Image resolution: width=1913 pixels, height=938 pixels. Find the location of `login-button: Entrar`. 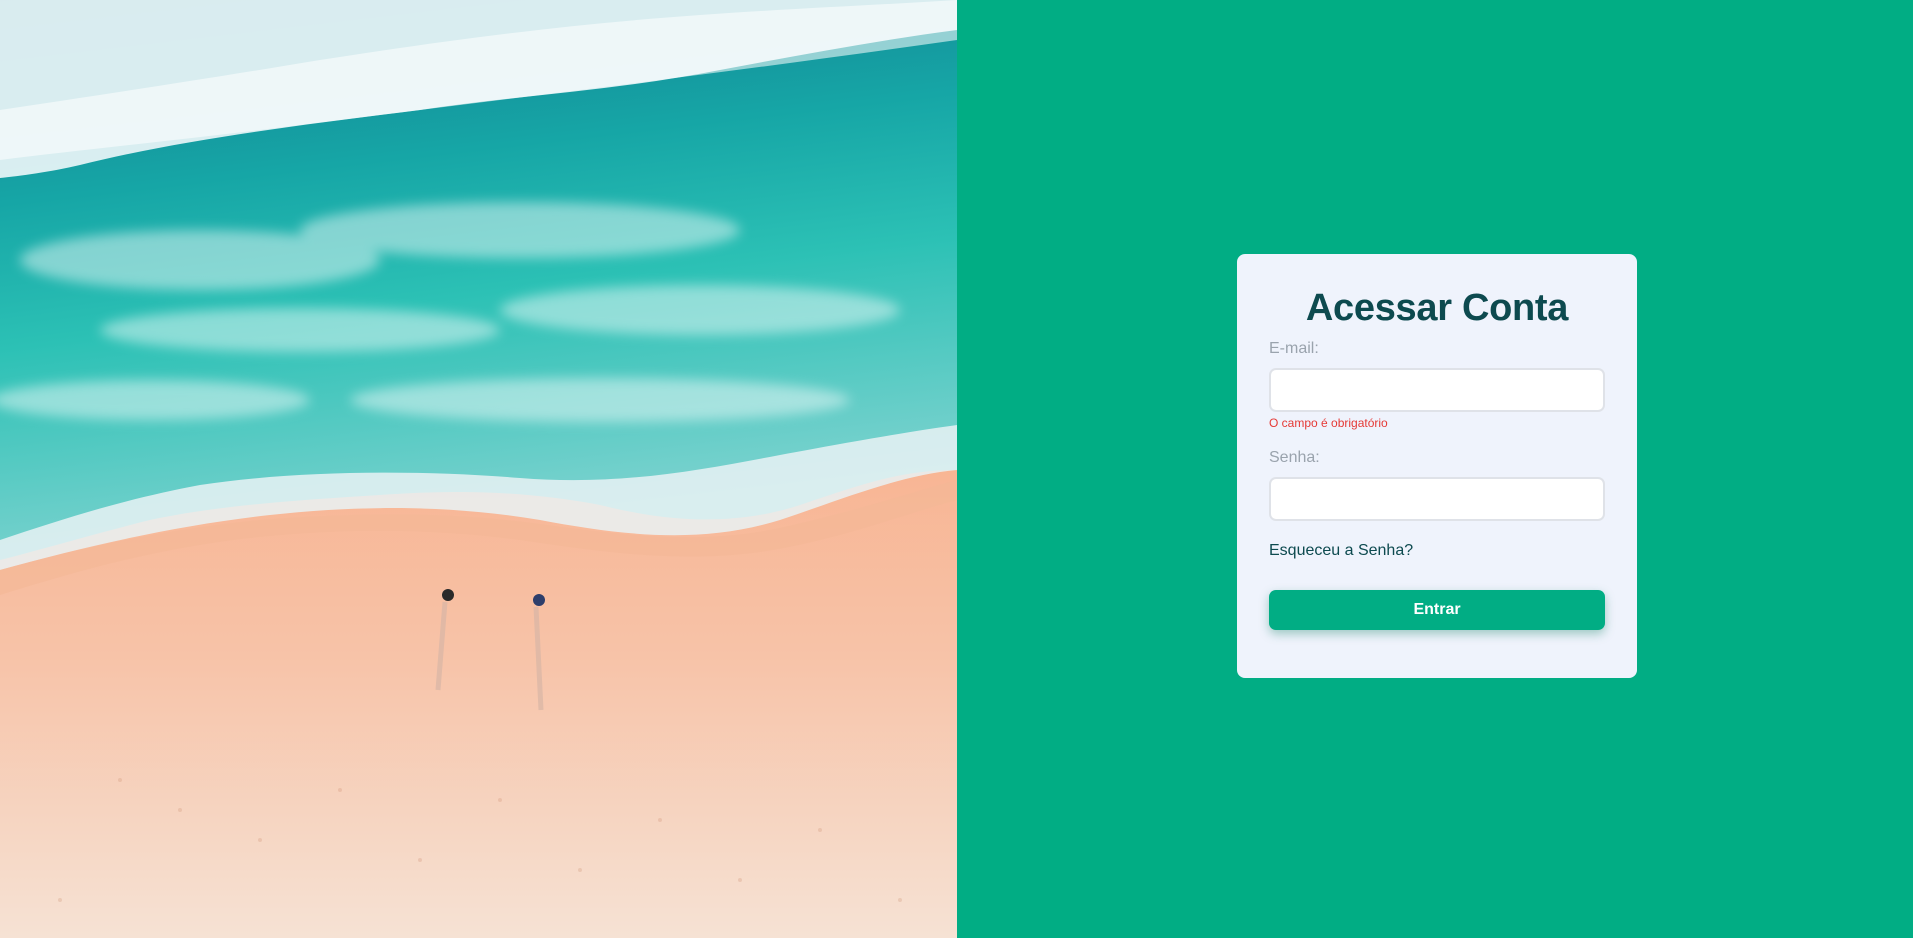

login-button: Entrar is located at coordinates (1437, 610).